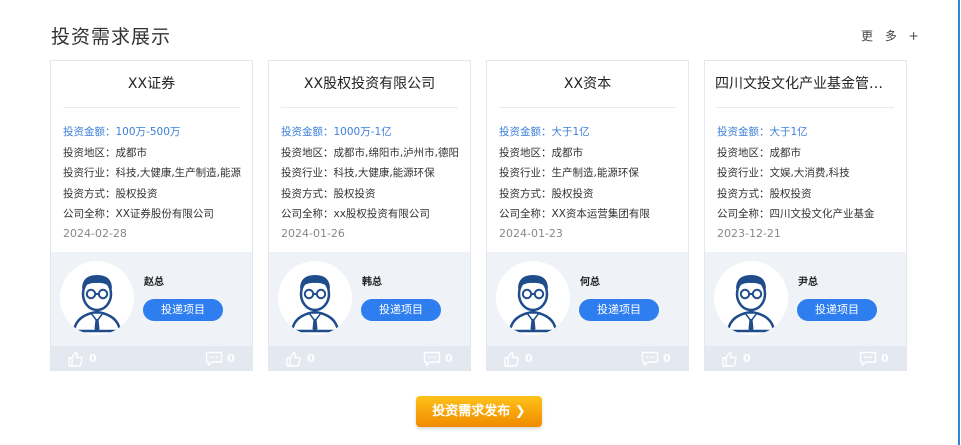  I want to click on contact-name: 何总, so click(590, 282).